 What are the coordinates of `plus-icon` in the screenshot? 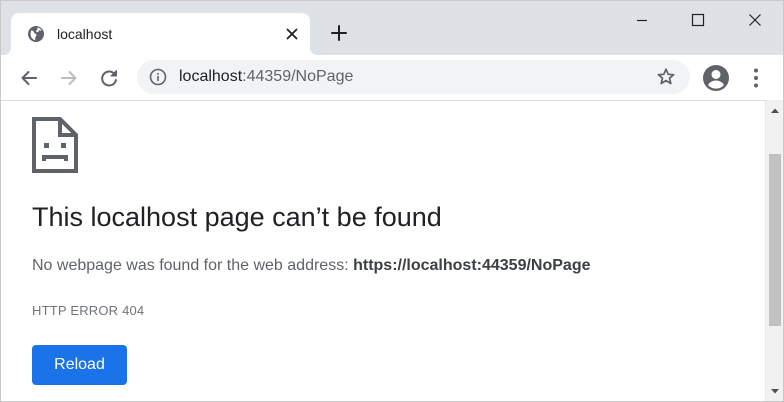 It's located at (339, 33).